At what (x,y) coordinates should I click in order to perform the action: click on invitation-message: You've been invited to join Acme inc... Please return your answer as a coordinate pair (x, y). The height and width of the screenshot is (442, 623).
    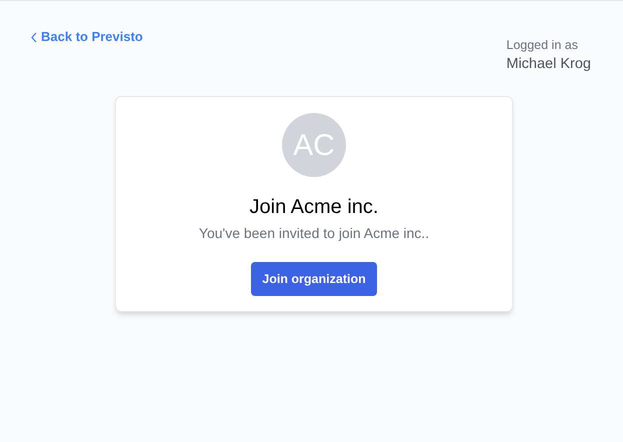
    Looking at the image, I should click on (314, 233).